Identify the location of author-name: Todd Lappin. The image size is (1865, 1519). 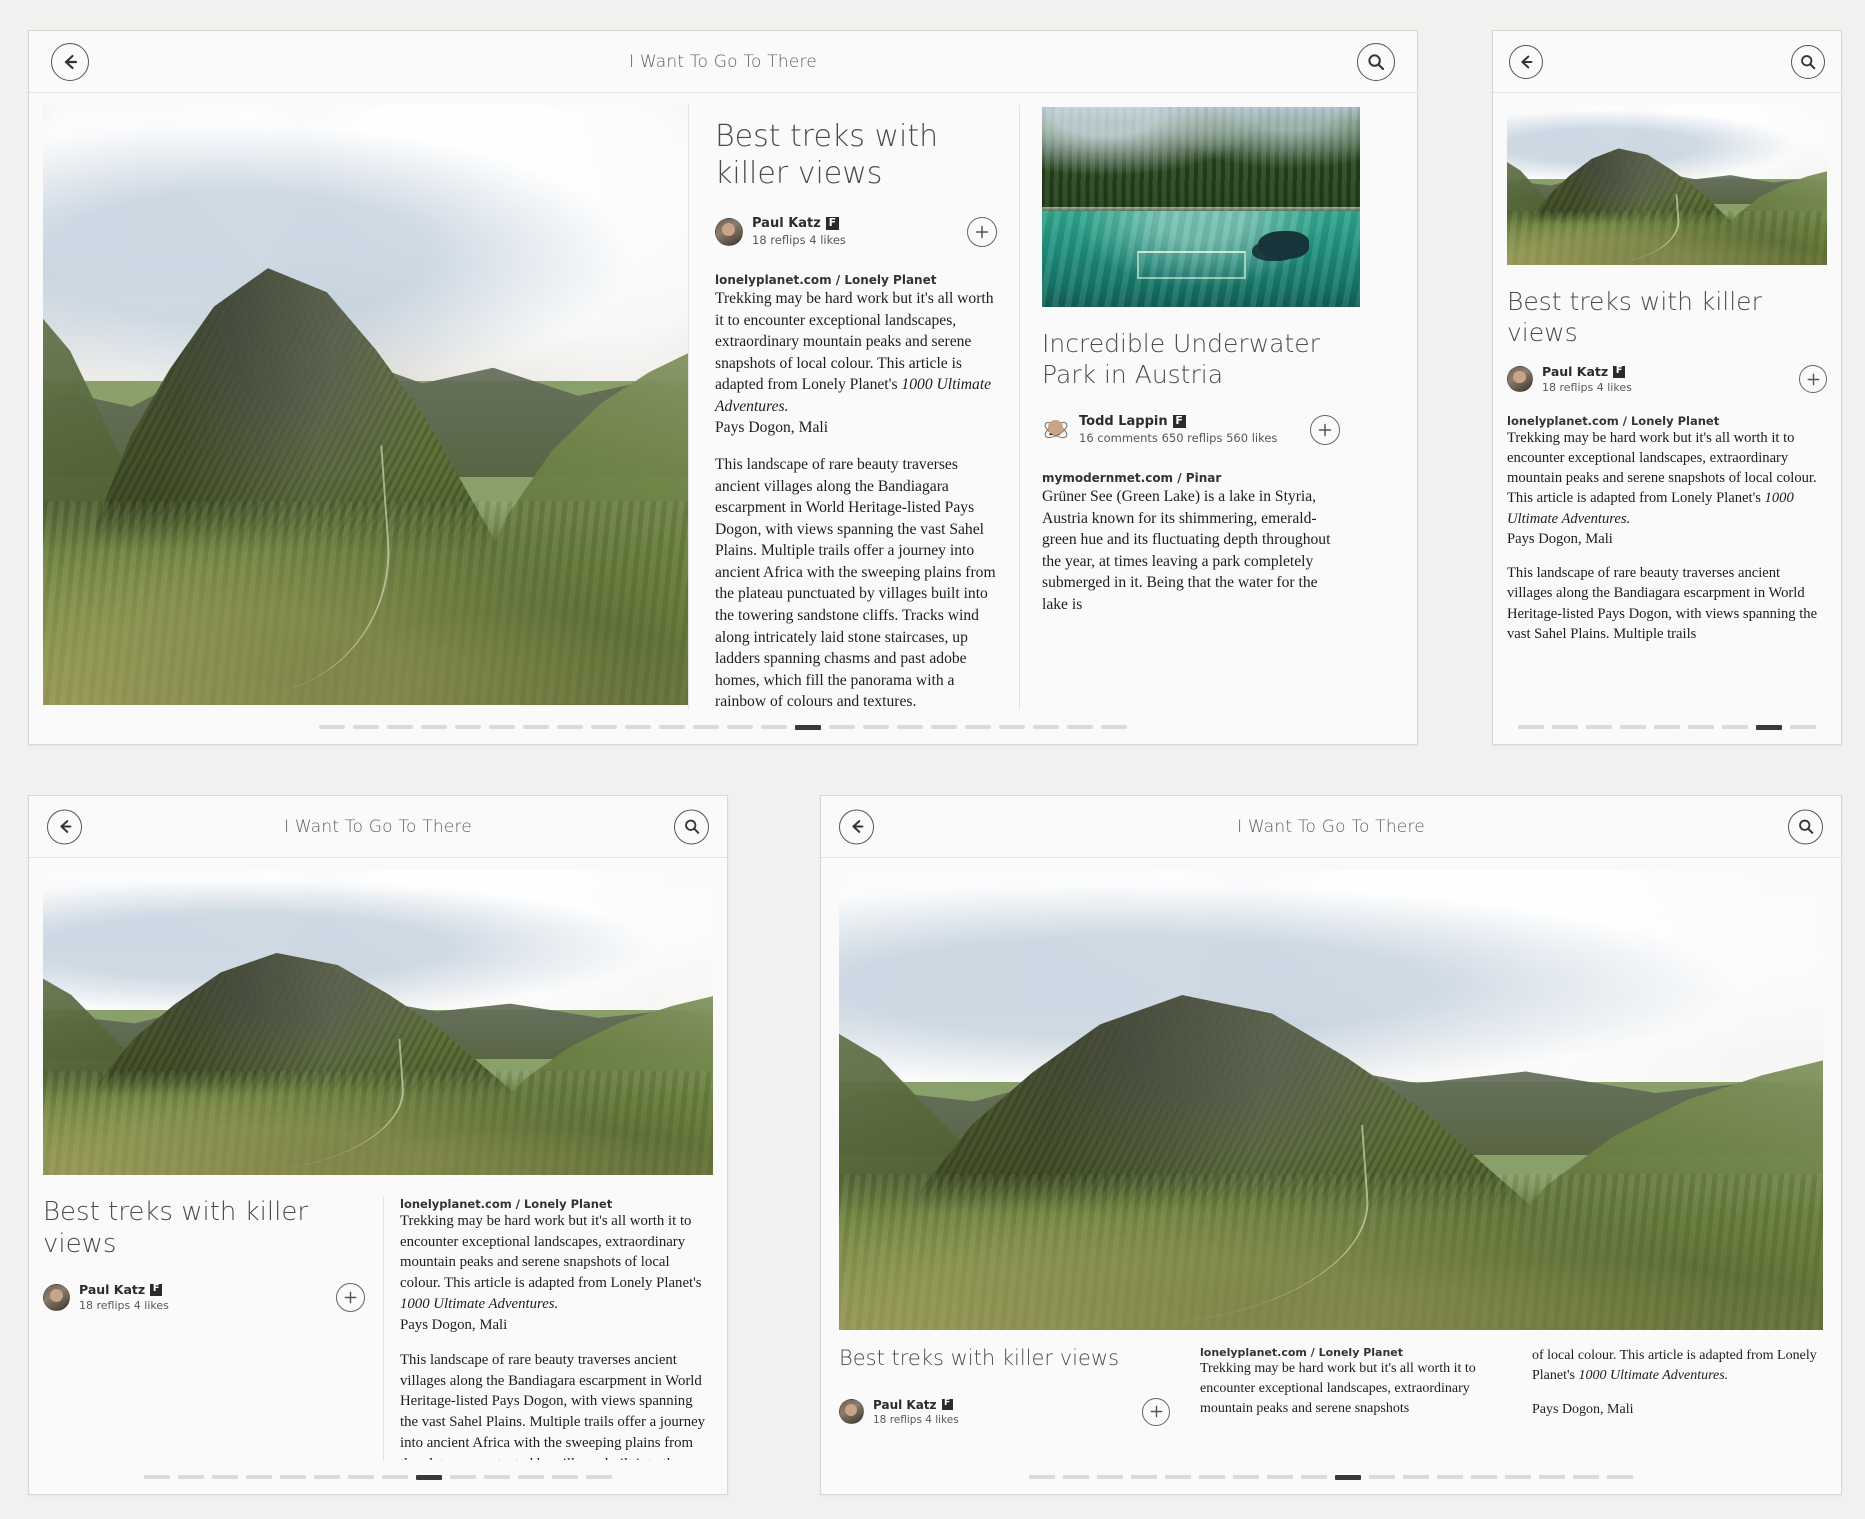
(1123, 421).